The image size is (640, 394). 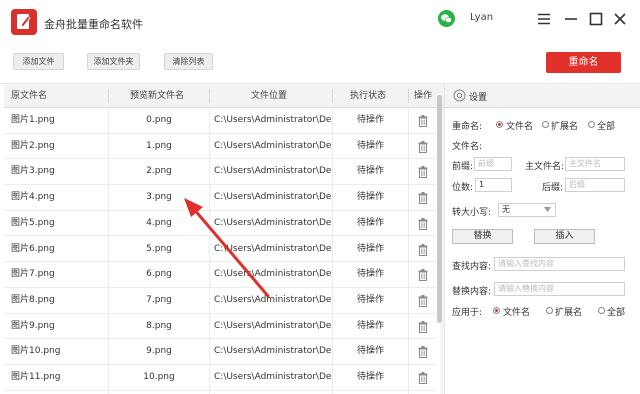 What do you see at coordinates (423, 96) in the screenshot?
I see `header-action: 操作` at bounding box center [423, 96].